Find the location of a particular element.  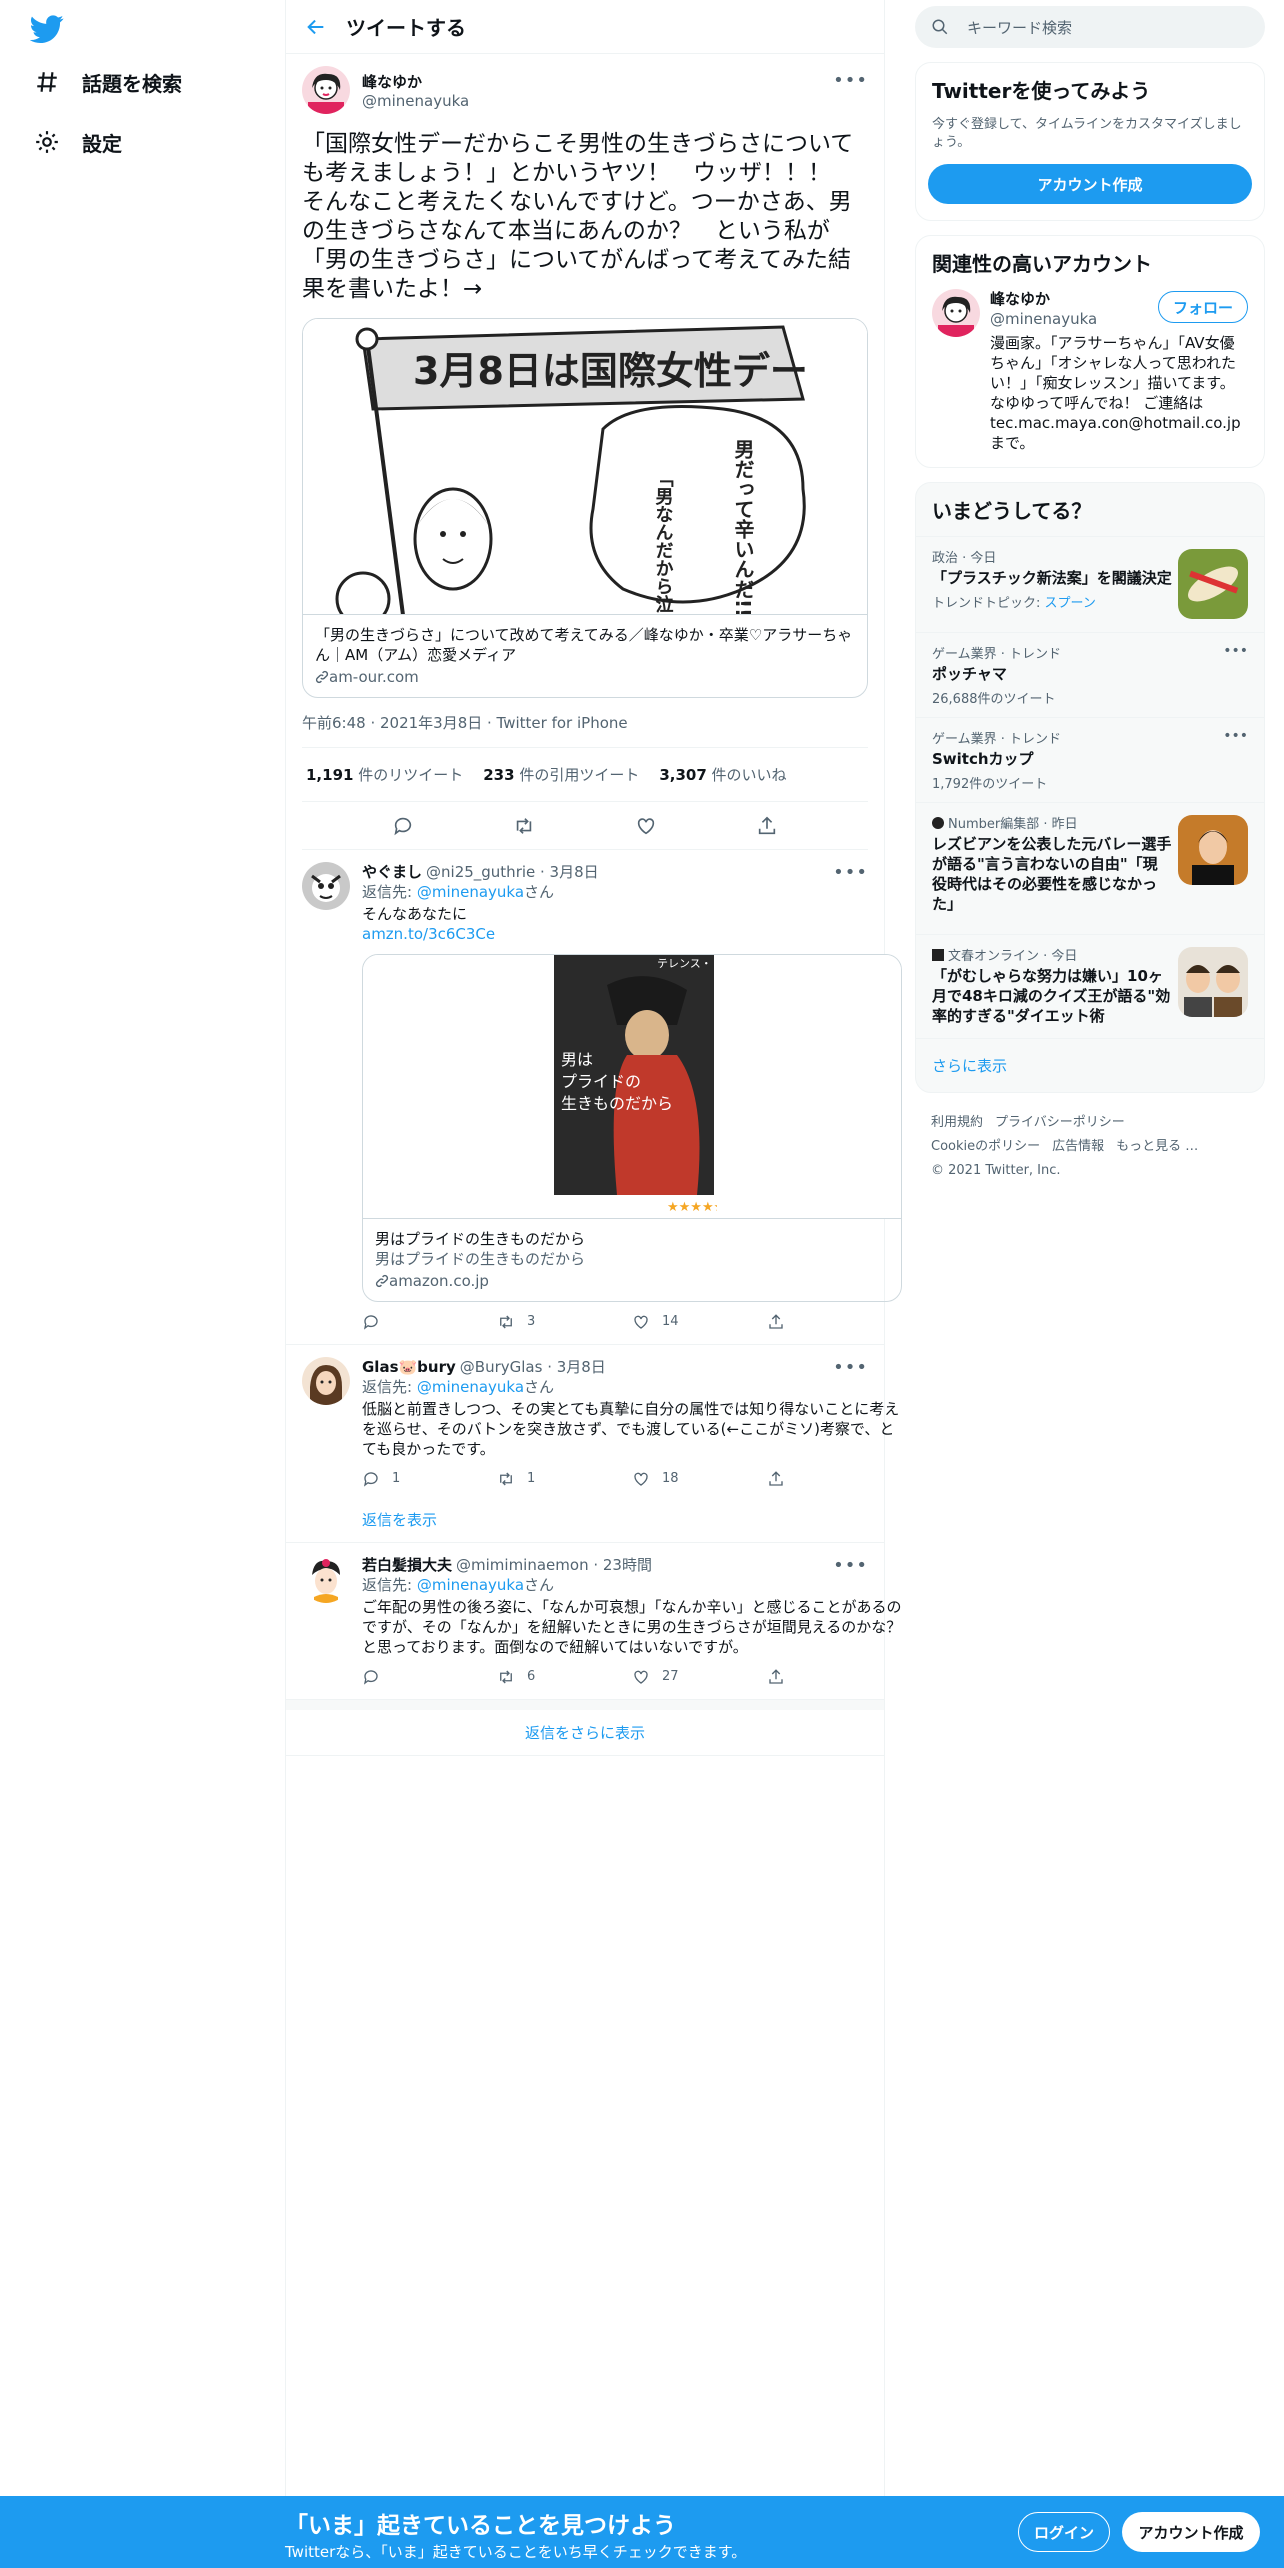

relevant-title: 関連性の高いアカウント is located at coordinates (1042, 264).